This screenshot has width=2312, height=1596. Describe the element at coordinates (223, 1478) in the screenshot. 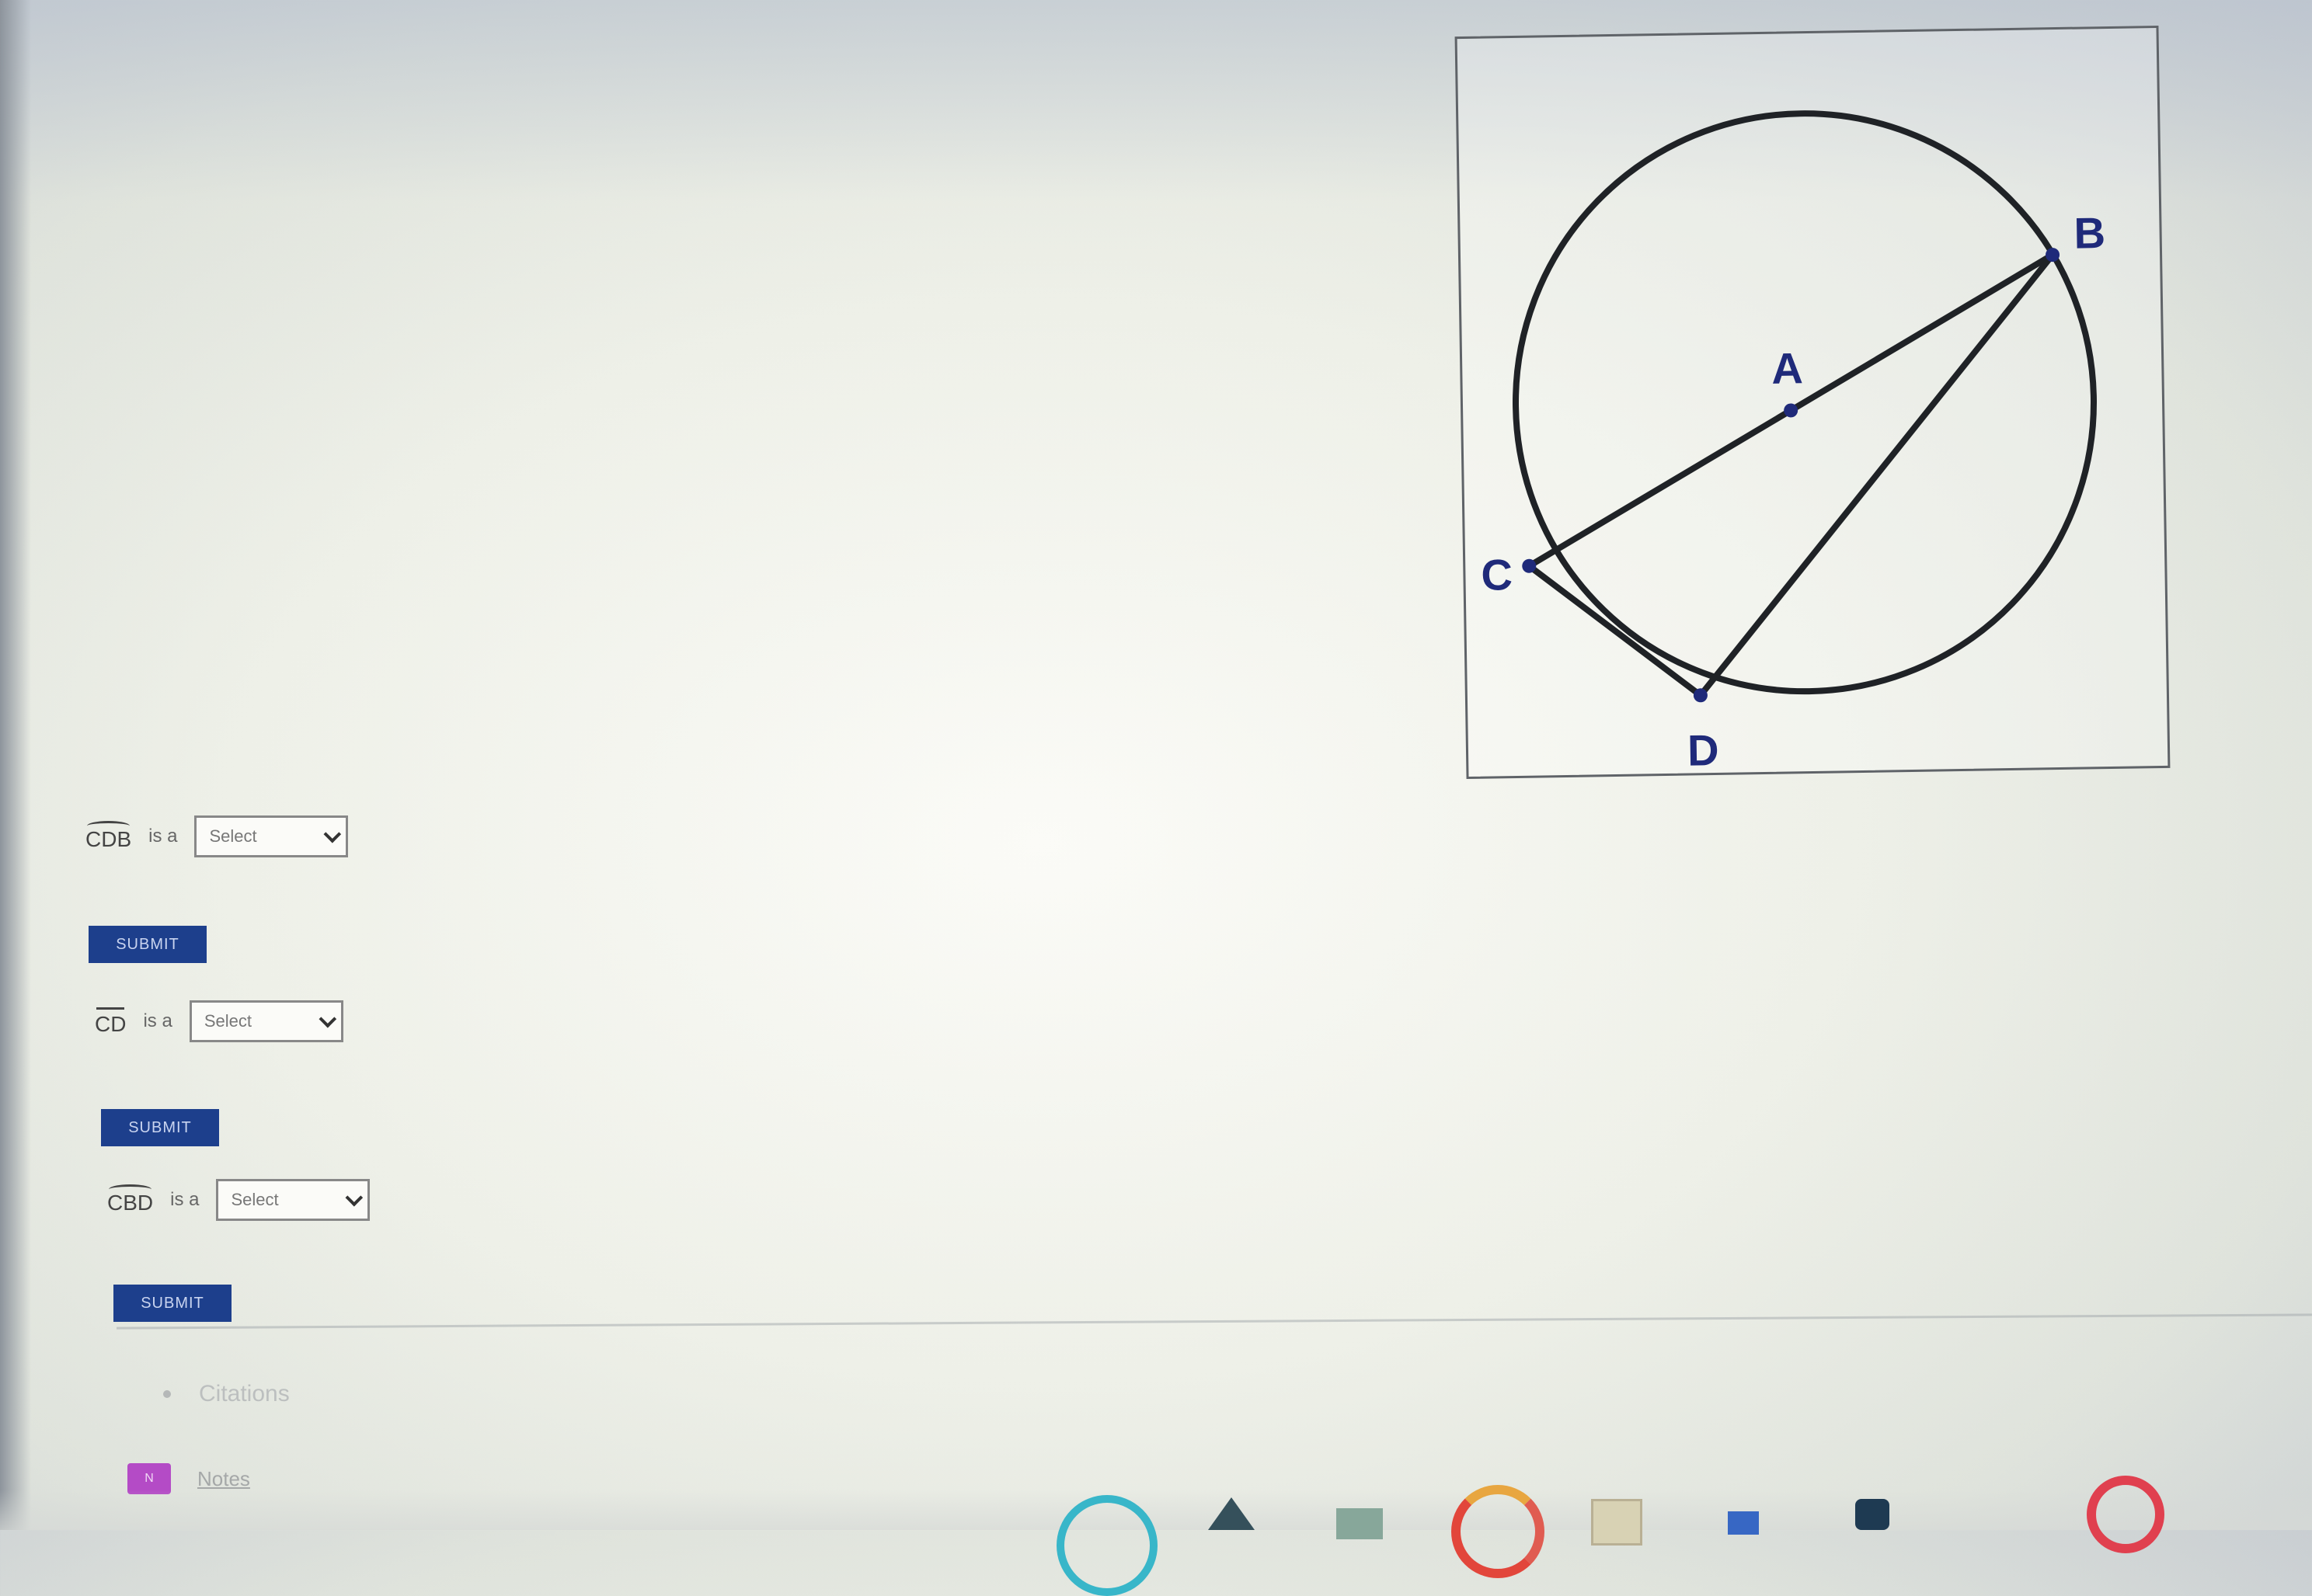

I see `footer-link-label: Notes` at that location.